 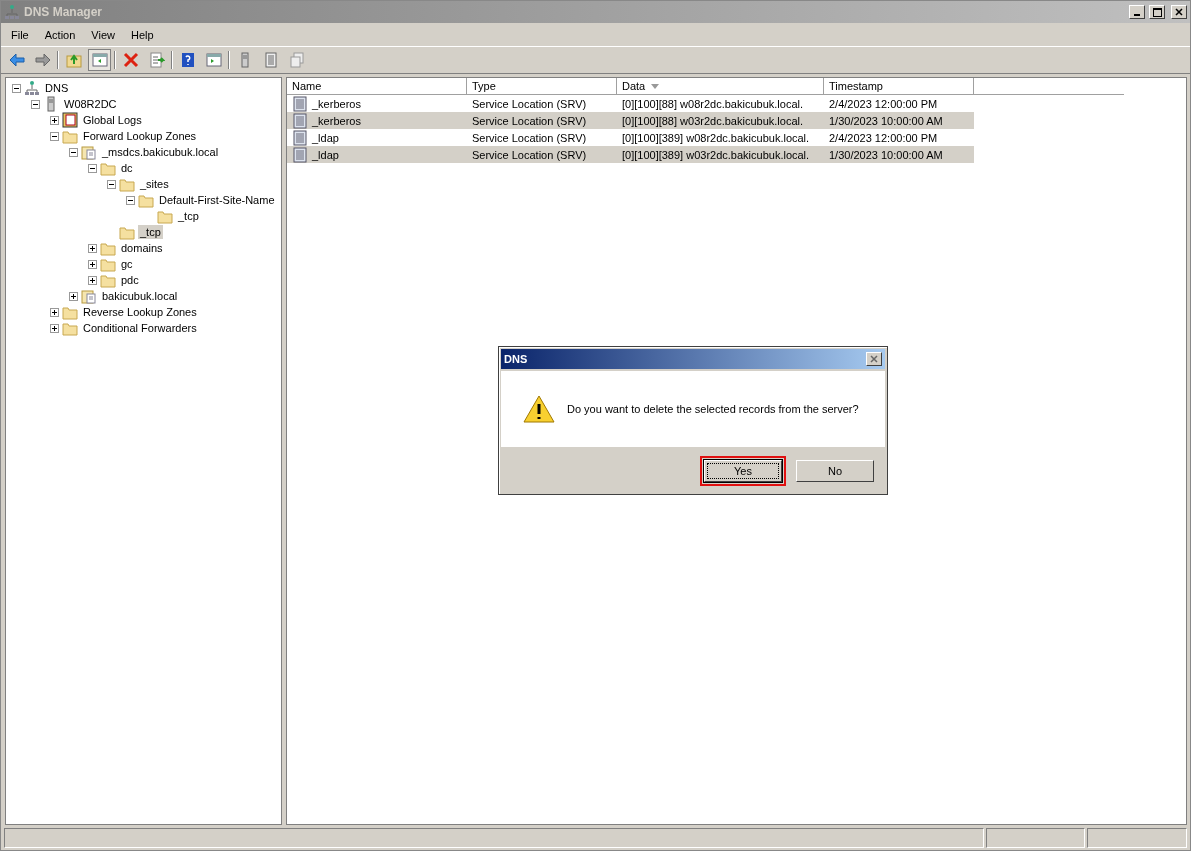 I want to click on column-header: Name, so click(x=377, y=86).